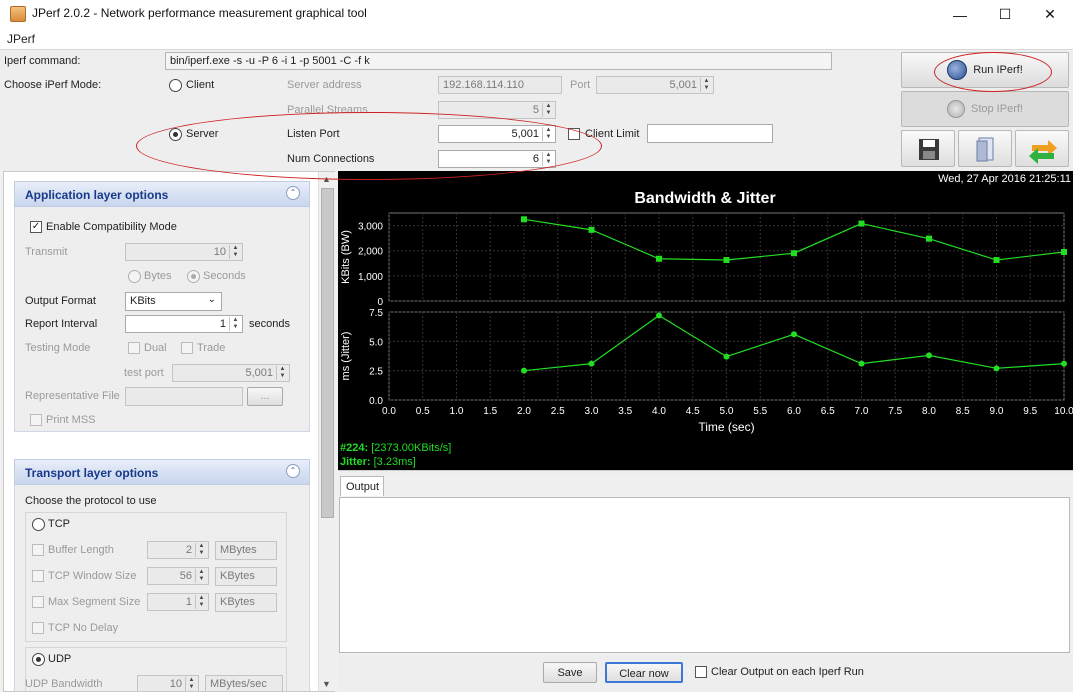 The image size is (1073, 692). What do you see at coordinates (1042, 148) in the screenshot?
I see `reset-button` at bounding box center [1042, 148].